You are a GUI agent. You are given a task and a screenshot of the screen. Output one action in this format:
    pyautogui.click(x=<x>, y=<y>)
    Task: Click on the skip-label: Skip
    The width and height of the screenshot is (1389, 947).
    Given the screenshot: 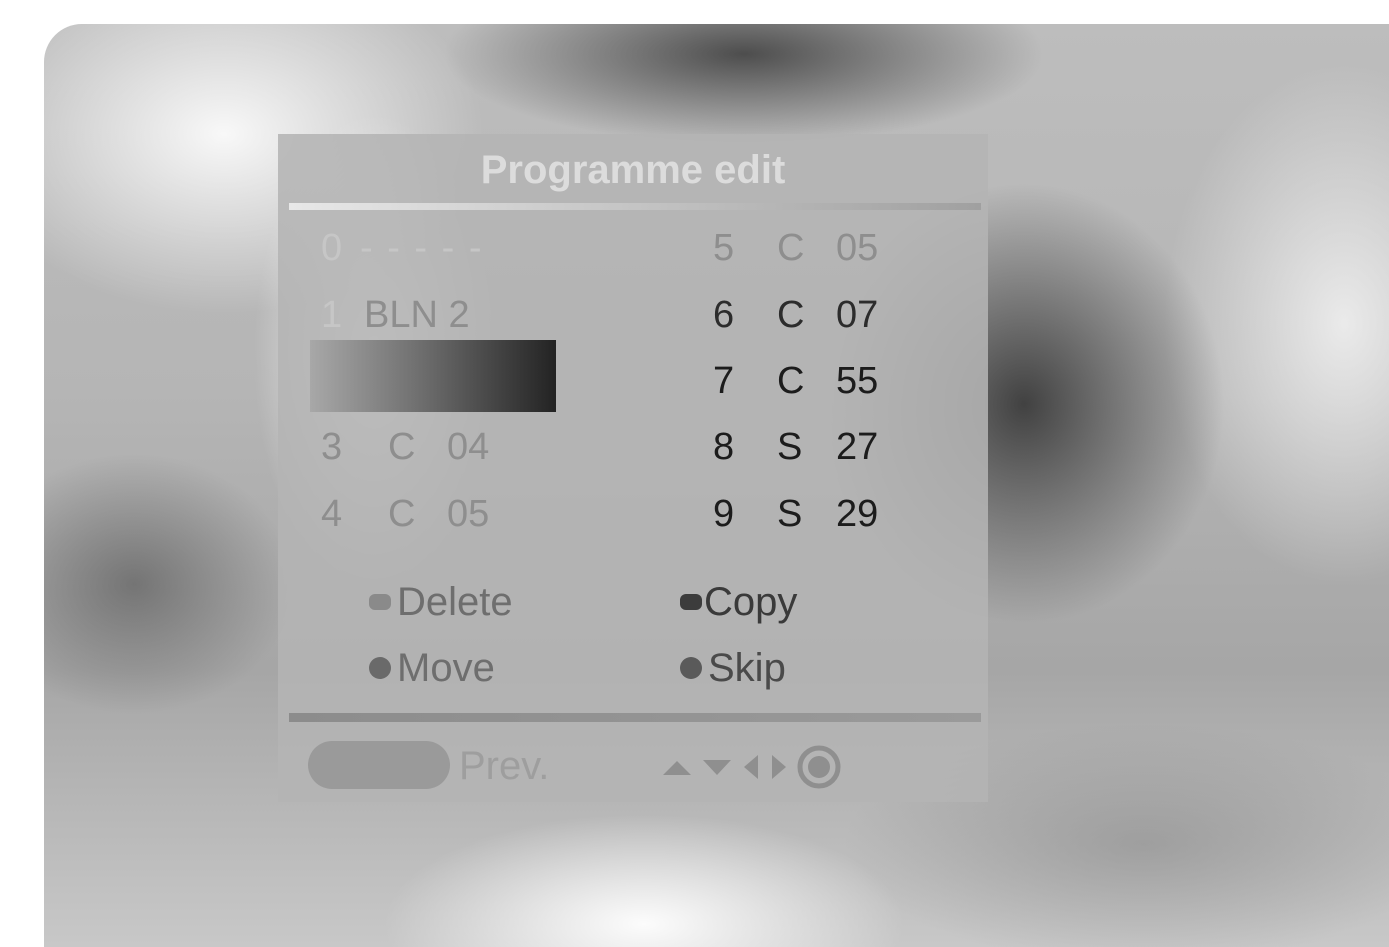 What is the action you would take?
    pyautogui.click(x=747, y=668)
    